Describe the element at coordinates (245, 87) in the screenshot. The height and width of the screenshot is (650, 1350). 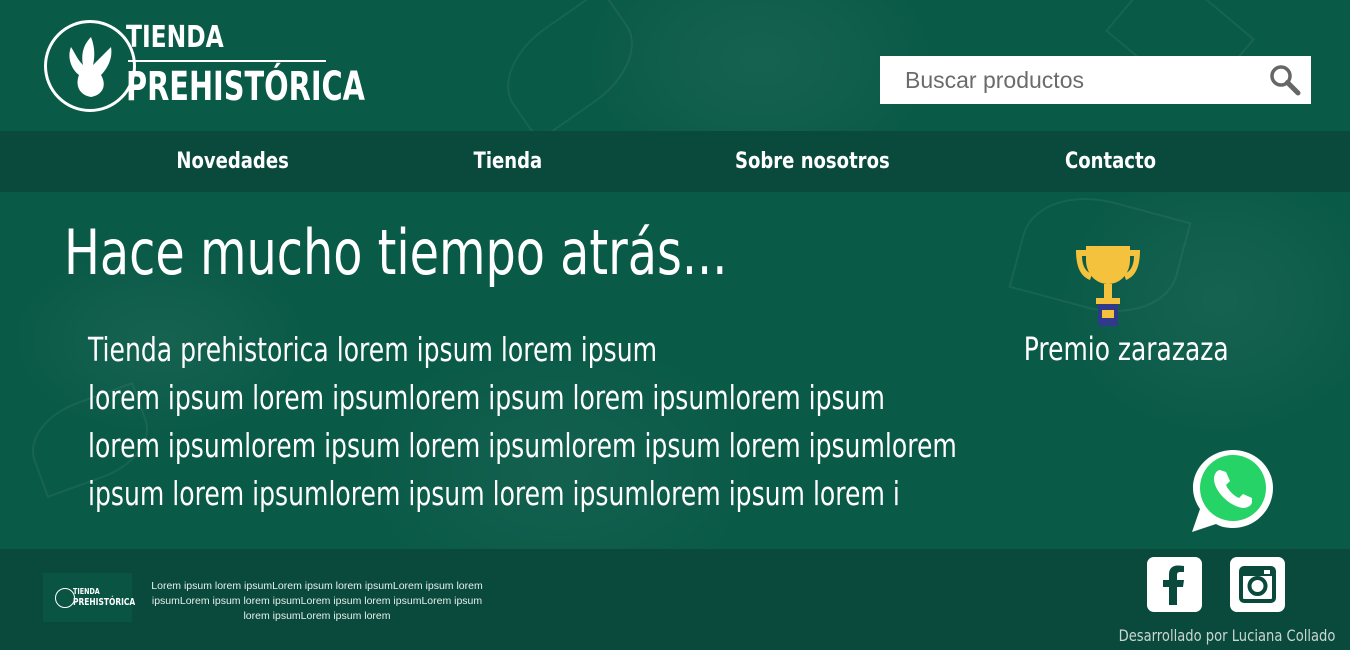
I see `brand-line-2: PREHISTÓRICA` at that location.